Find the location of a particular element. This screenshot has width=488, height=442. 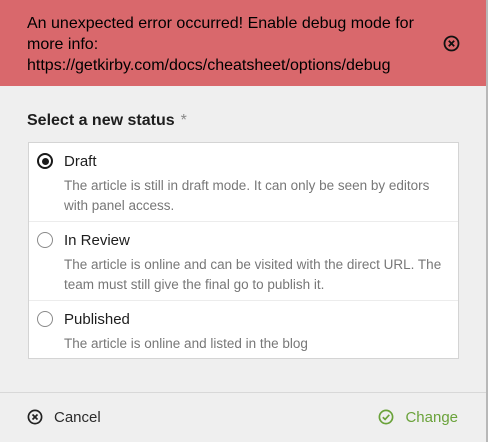

option-title: Published is located at coordinates (97, 319).